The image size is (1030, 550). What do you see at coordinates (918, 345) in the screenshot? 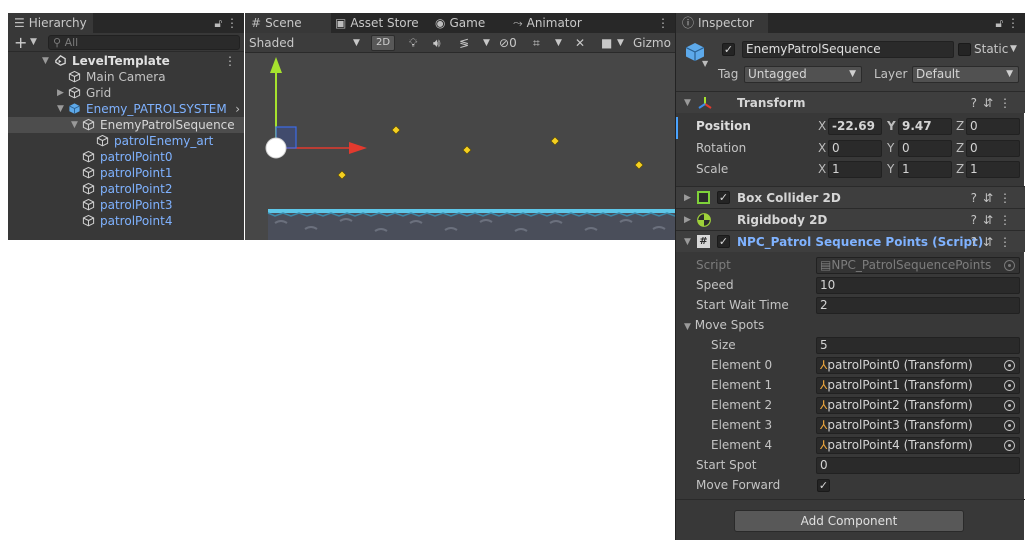
I see `array-size-field: 5` at bounding box center [918, 345].